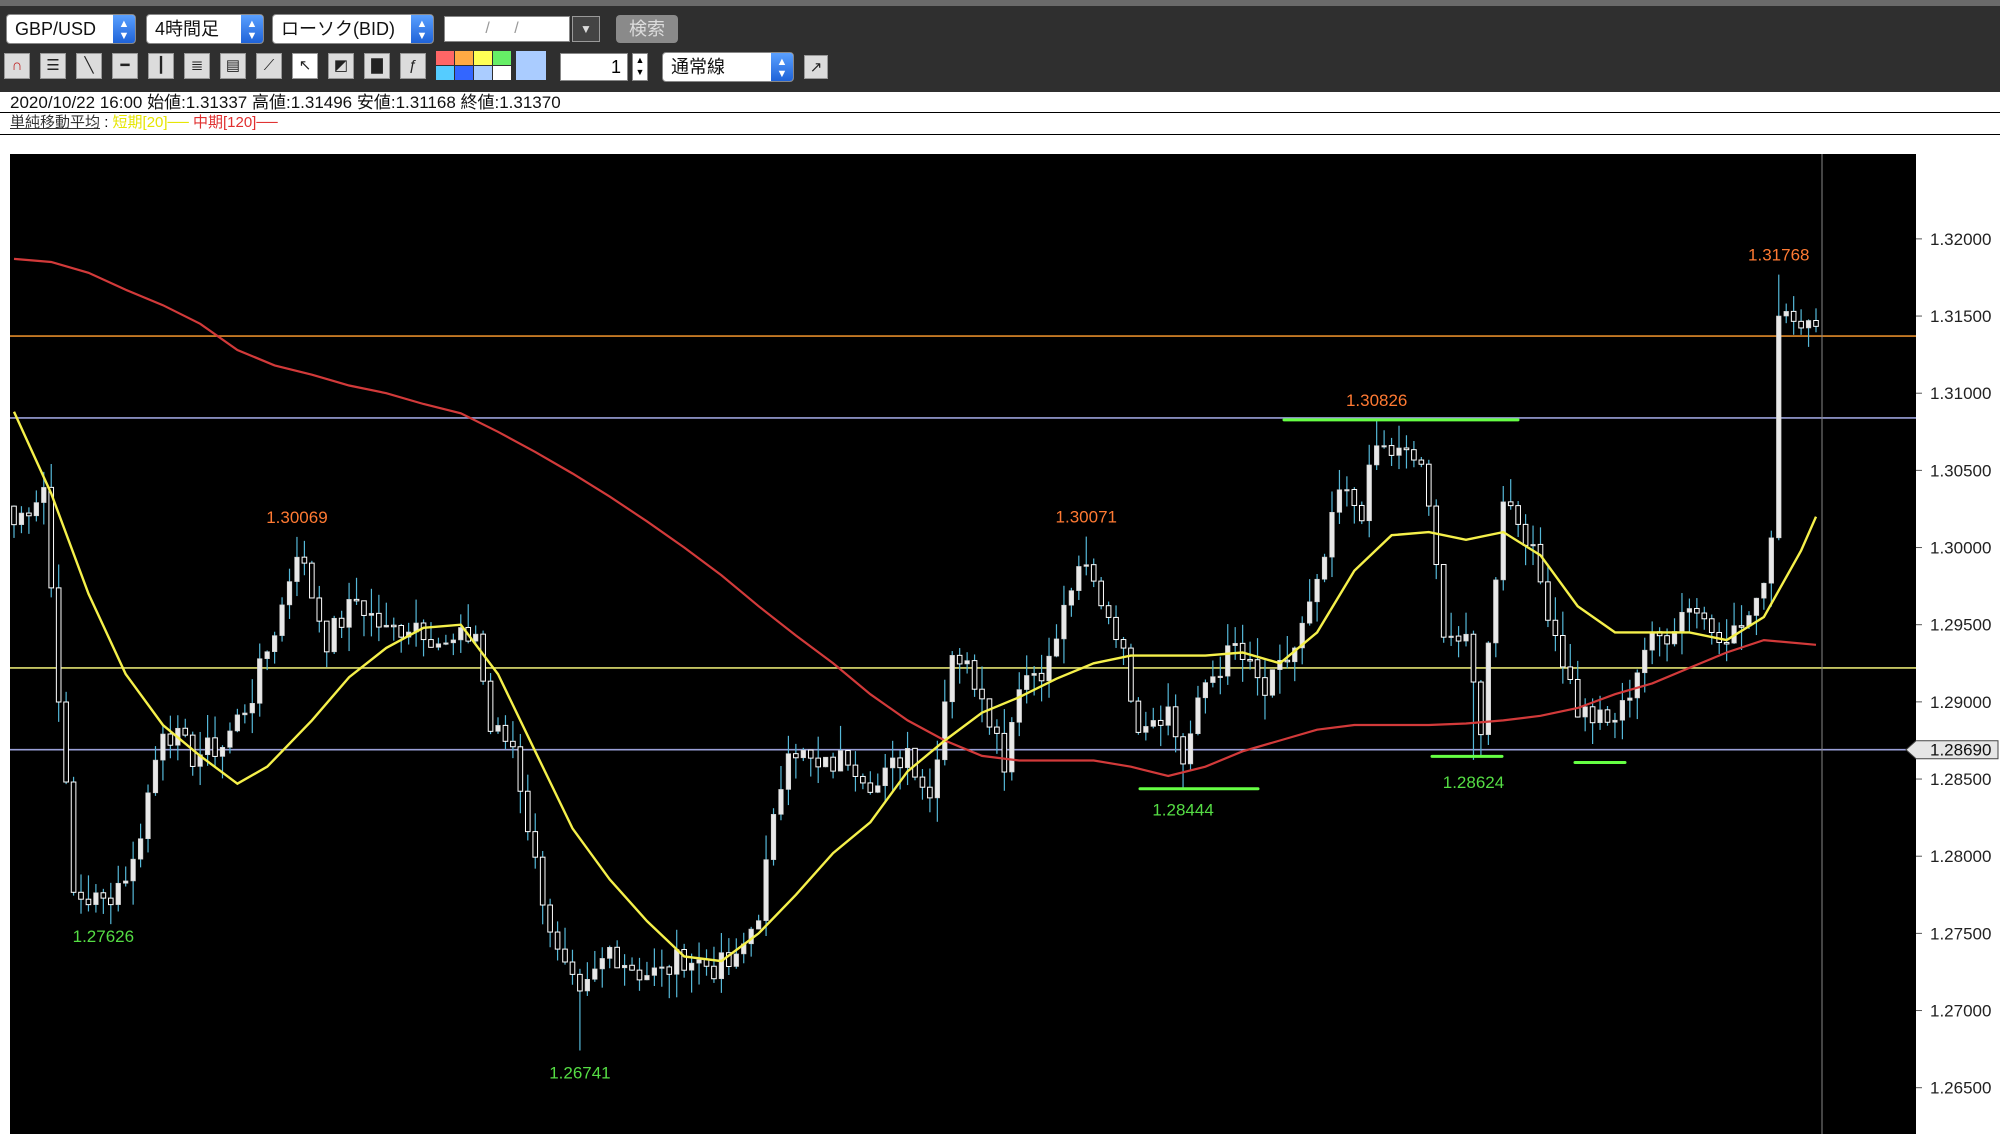 This screenshot has width=2000, height=1145. What do you see at coordinates (586, 29) in the screenshot?
I see `date-dropdown-icon: ▼` at bounding box center [586, 29].